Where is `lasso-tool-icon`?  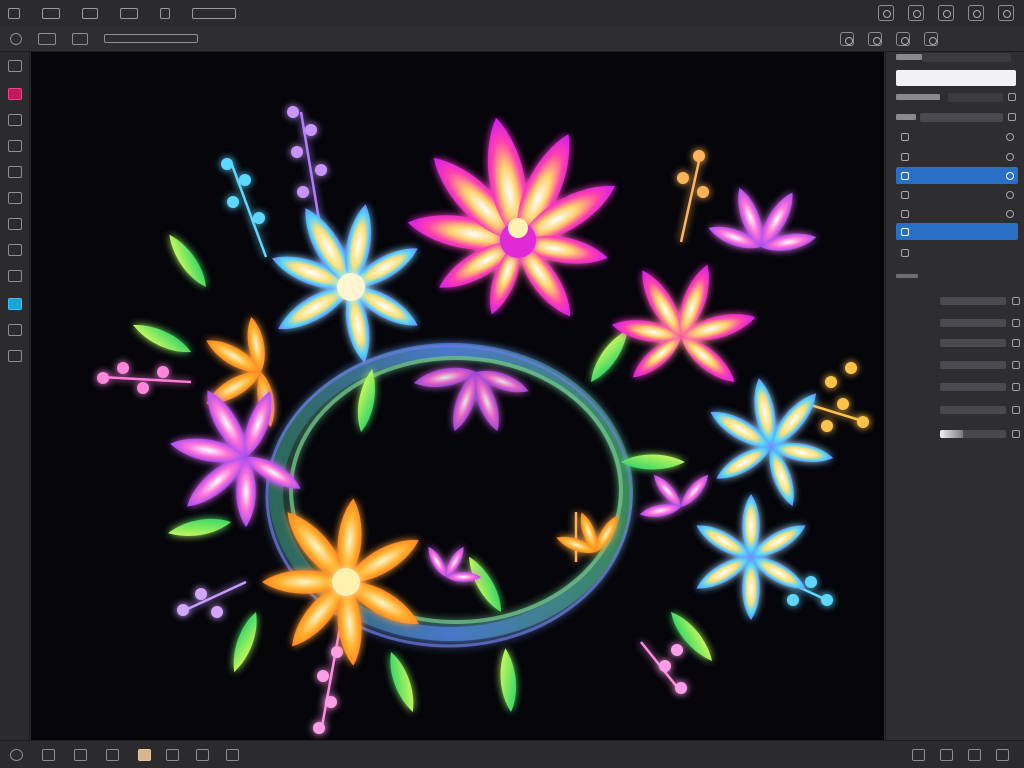
lasso-tool-icon is located at coordinates (15, 146).